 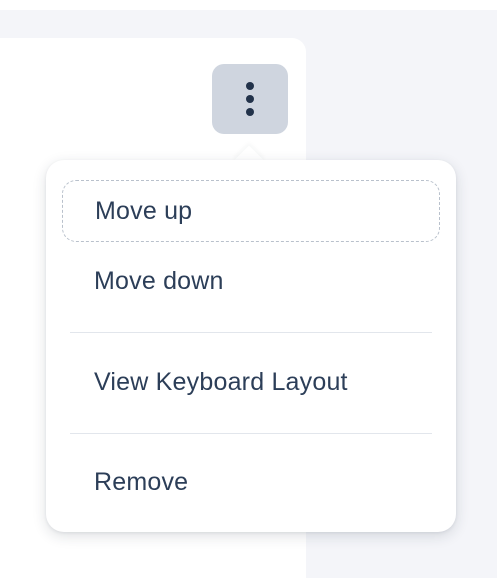 What do you see at coordinates (248, 5) in the screenshot?
I see `top-strip` at bounding box center [248, 5].